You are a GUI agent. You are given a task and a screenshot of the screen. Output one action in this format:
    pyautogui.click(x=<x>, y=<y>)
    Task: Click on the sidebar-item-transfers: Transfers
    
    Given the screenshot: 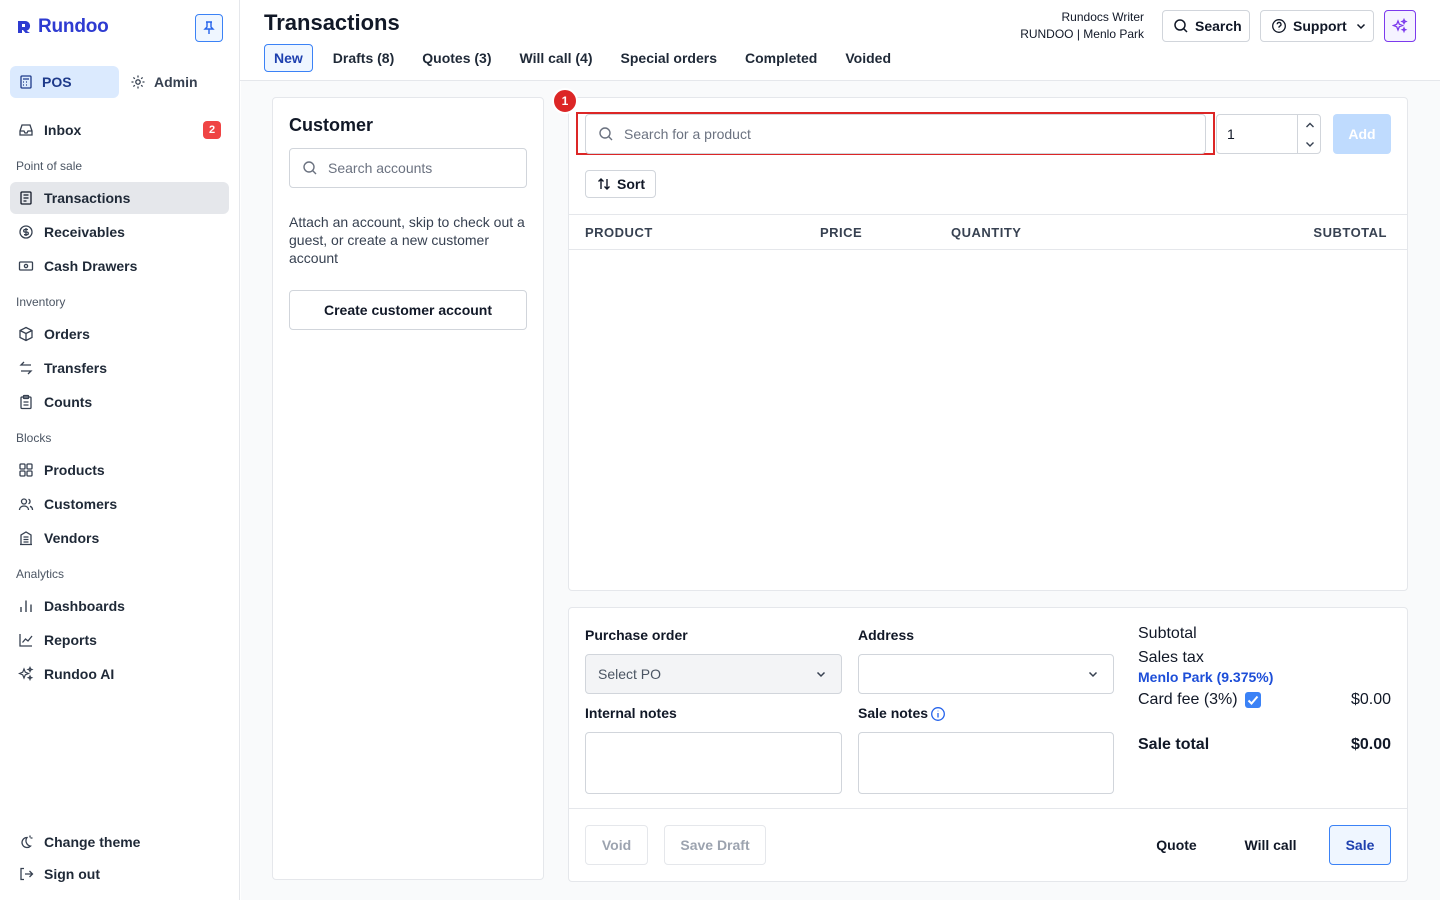 What is the action you would take?
    pyautogui.click(x=119, y=368)
    